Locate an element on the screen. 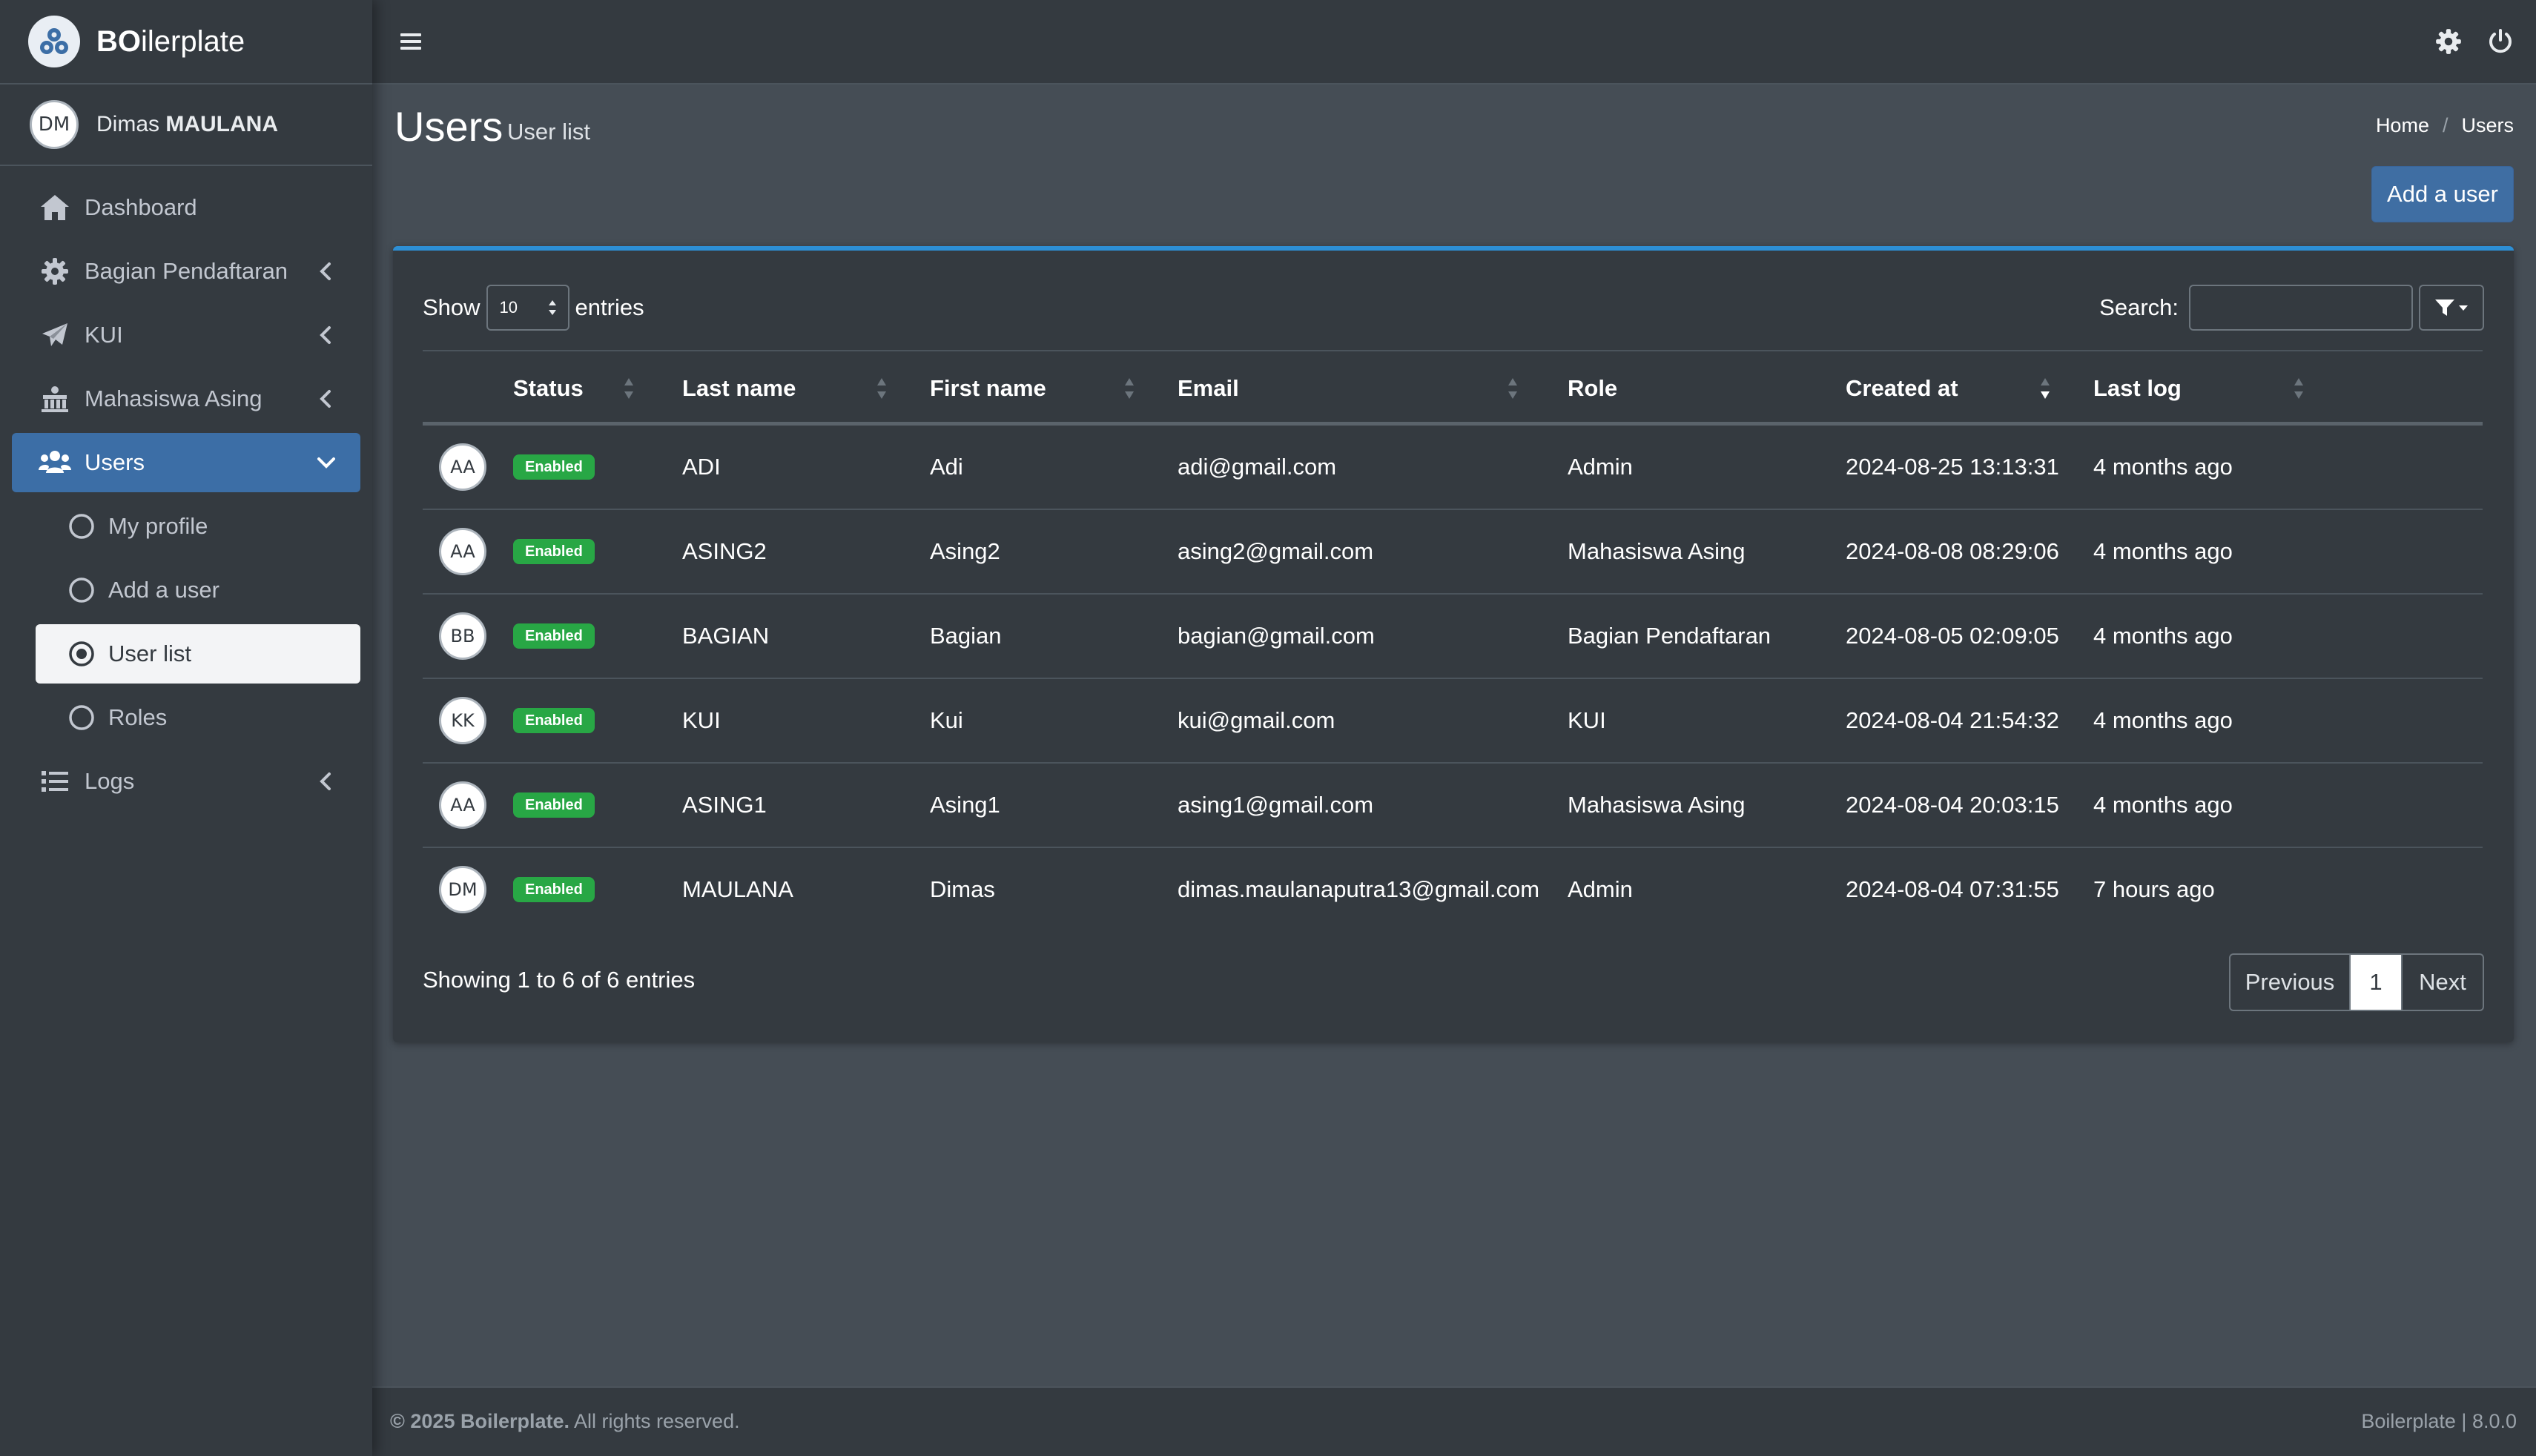  brand-link: BOilerplate is located at coordinates (186, 42).